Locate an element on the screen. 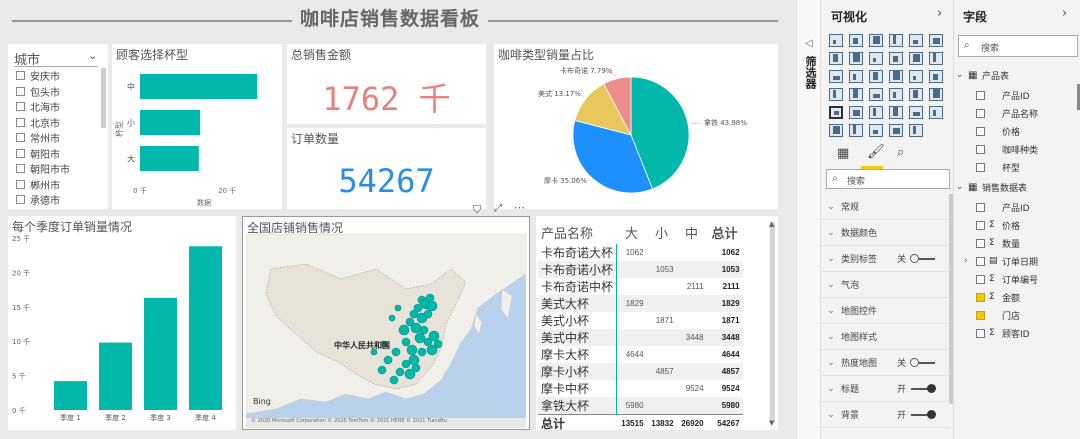 This screenshot has height=439, width=1080. city-item: 朝阳市 is located at coordinates (57, 154).